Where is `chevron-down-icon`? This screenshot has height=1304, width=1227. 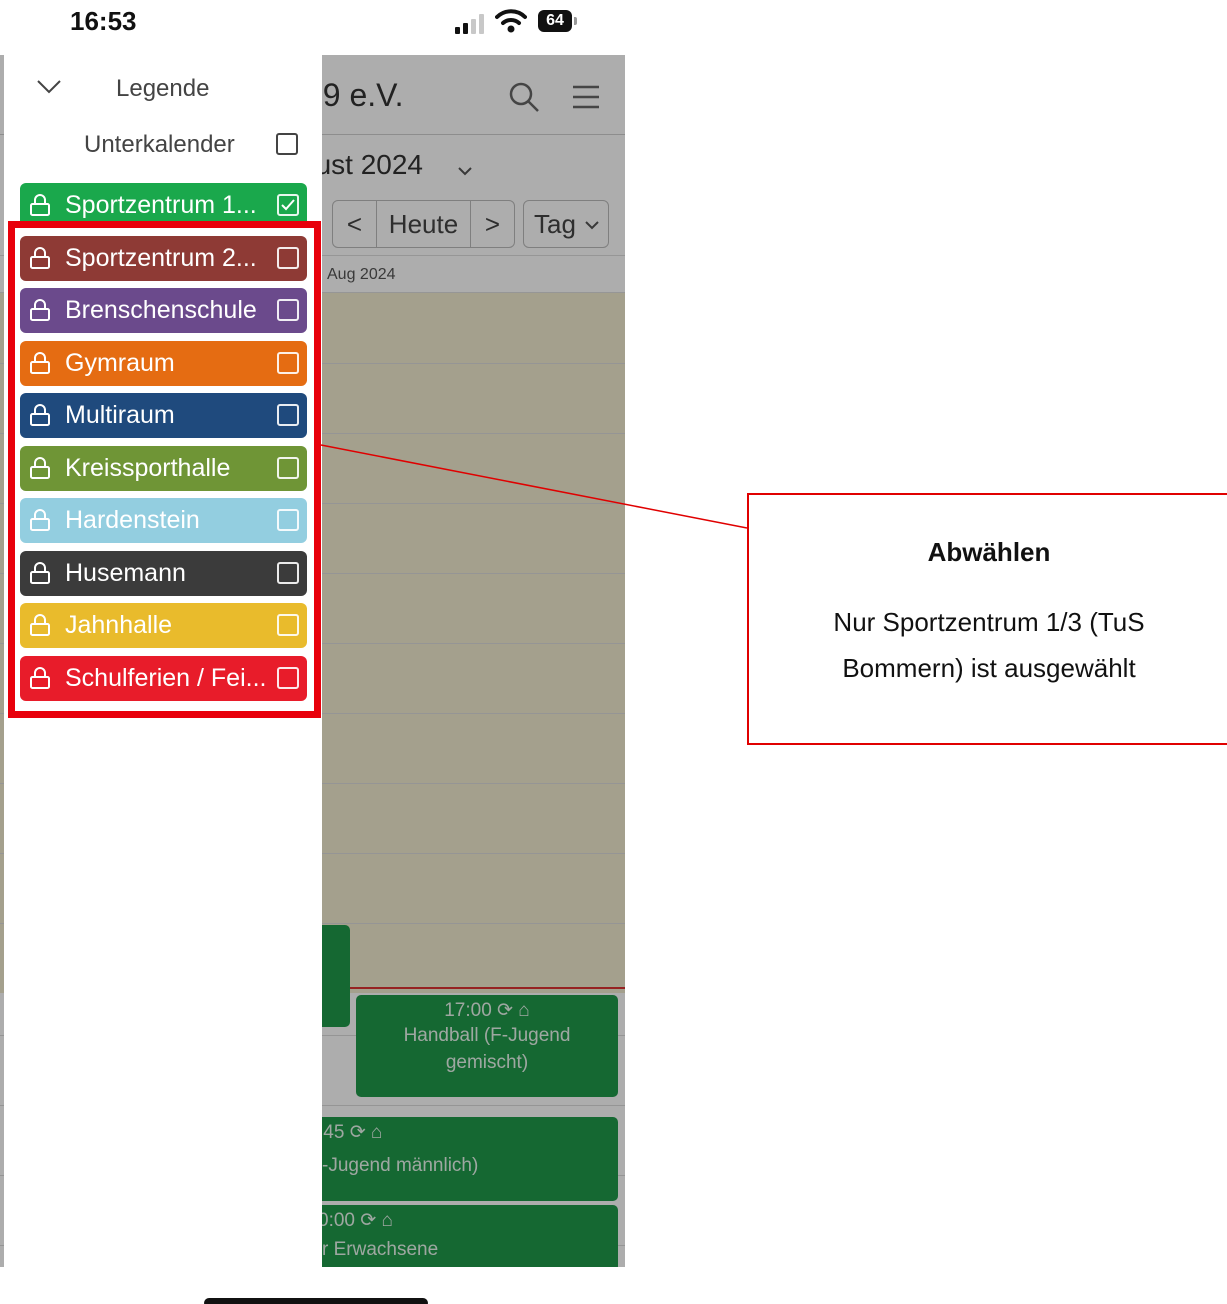
chevron-down-icon is located at coordinates (49, 86).